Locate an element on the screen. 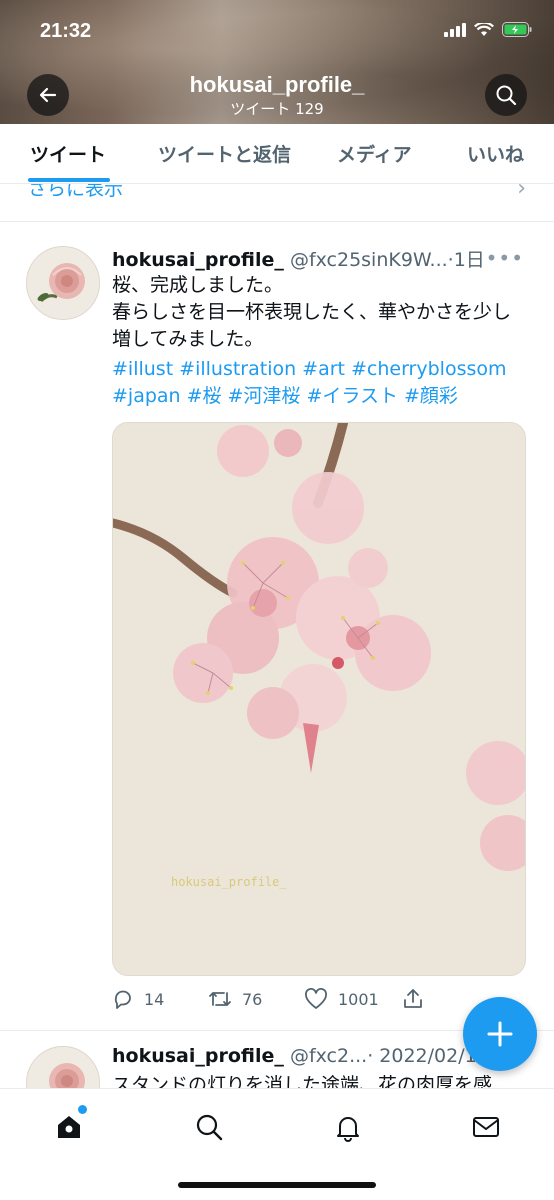  profile-tweet-count: ツイート 129 is located at coordinates (277, 109).